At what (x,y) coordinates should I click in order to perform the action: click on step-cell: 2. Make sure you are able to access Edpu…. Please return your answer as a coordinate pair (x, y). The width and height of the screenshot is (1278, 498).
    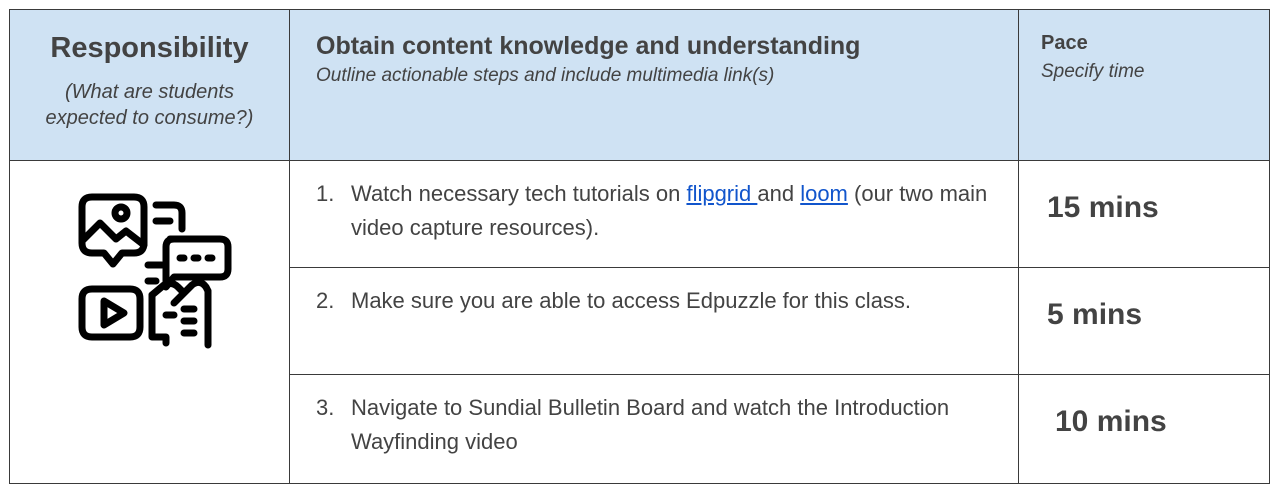
    Looking at the image, I should click on (654, 321).